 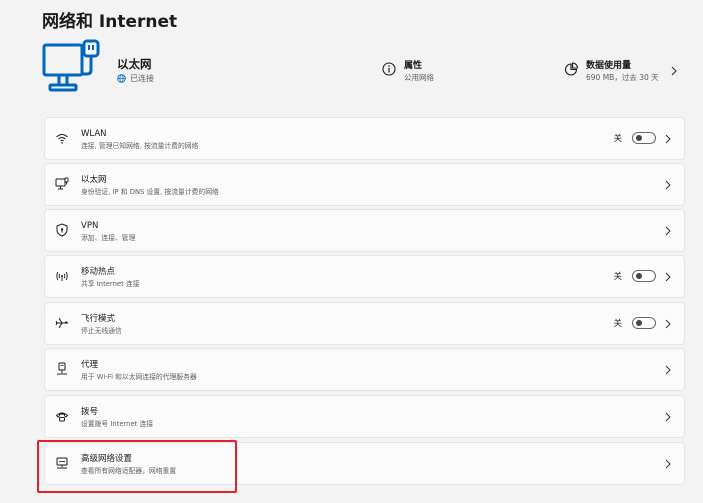 What do you see at coordinates (364, 276) in the screenshot?
I see `hotspot-card: 移动热点 共享 Internet 连接 关` at bounding box center [364, 276].